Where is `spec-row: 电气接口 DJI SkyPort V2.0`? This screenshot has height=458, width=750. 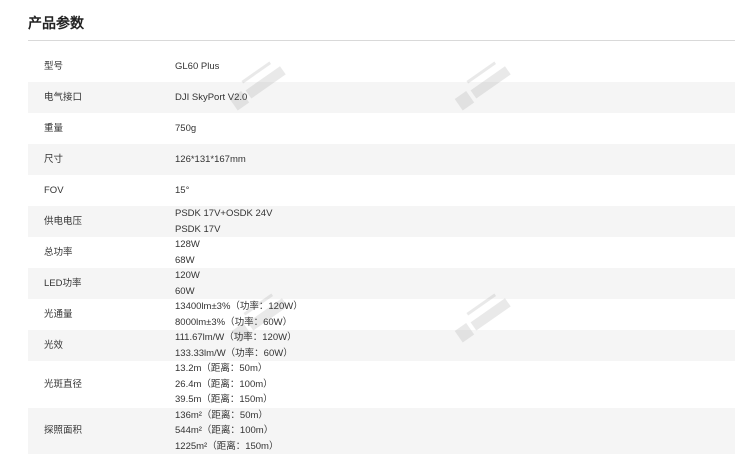 spec-row: 电气接口 DJI SkyPort V2.0 is located at coordinates (381, 97).